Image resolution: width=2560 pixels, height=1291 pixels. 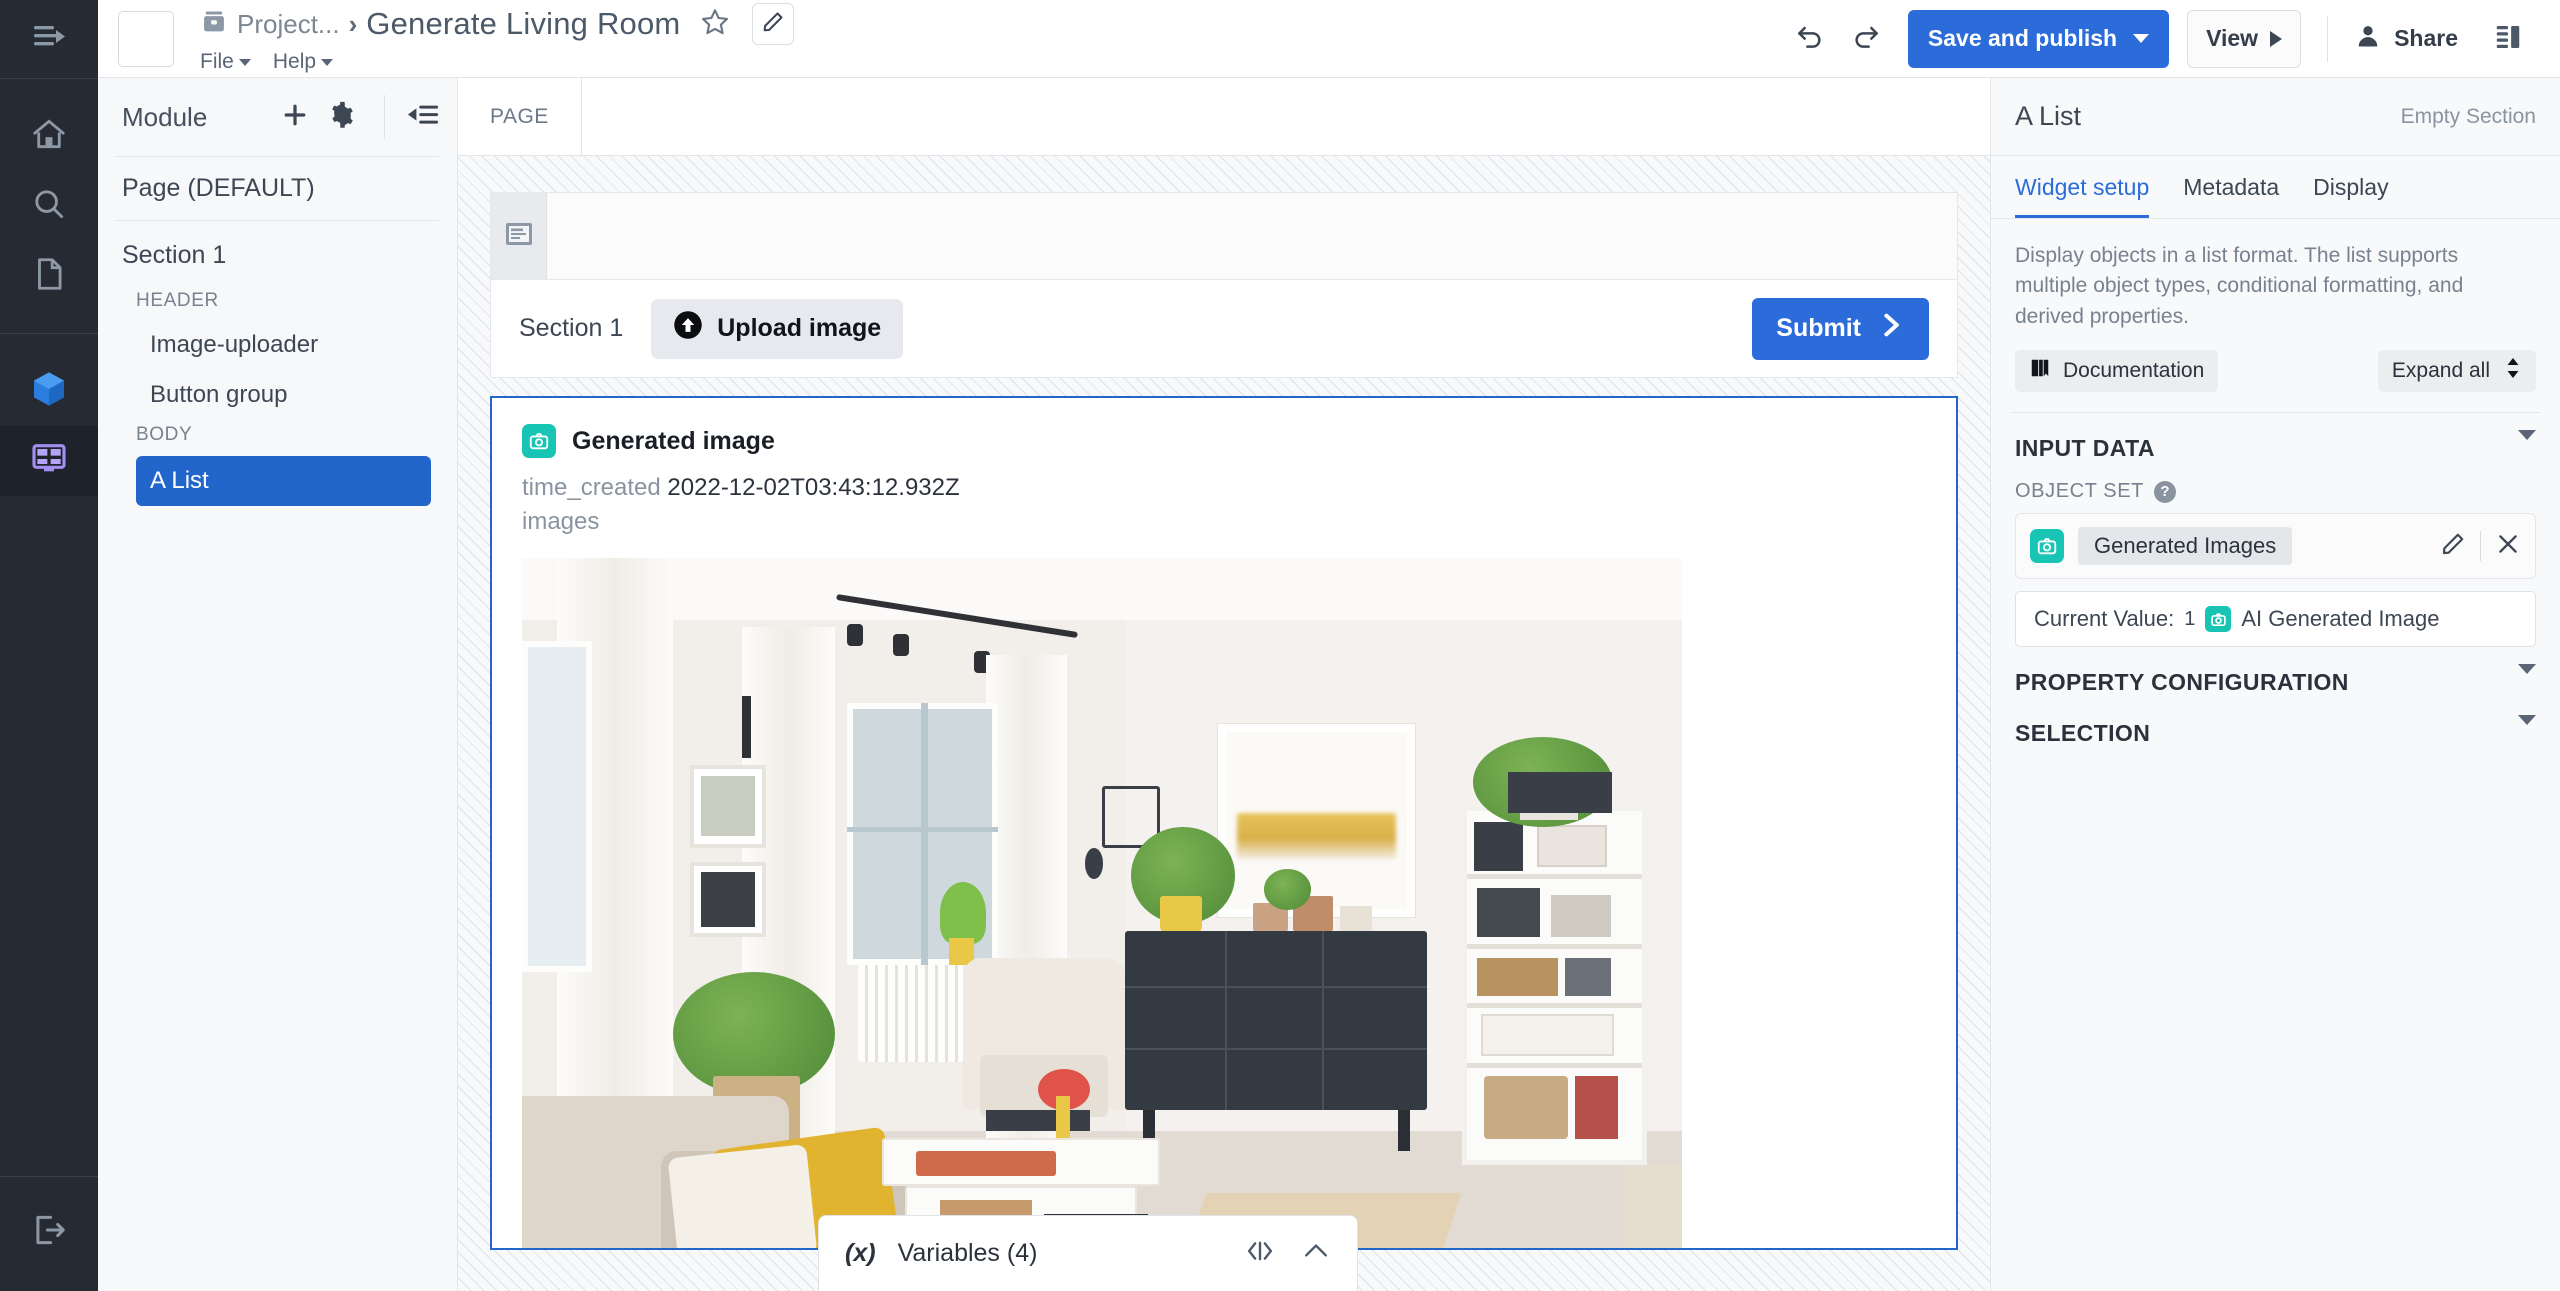 What do you see at coordinates (2182, 682) in the screenshot?
I see `section-property-configuration-label: PROPERTY CONFIGURATION` at bounding box center [2182, 682].